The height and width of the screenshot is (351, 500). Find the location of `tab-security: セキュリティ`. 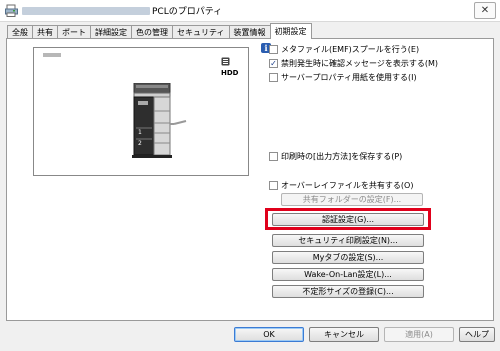

tab-security: セキュリティ is located at coordinates (201, 32).